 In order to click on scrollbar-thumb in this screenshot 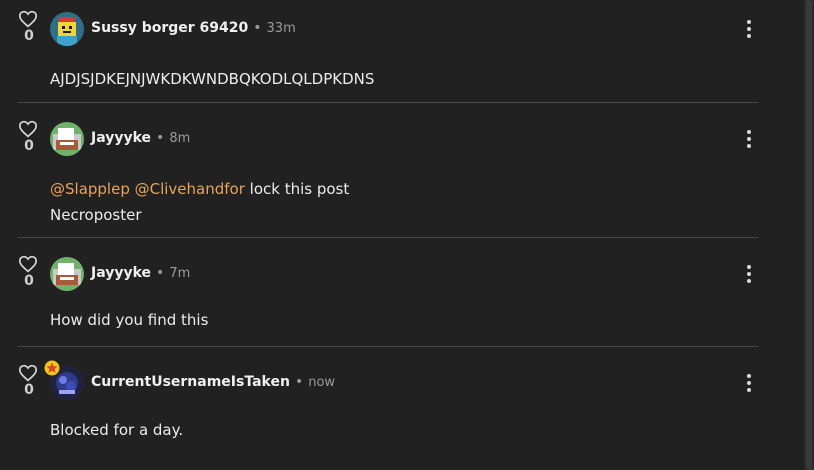, I will do `click(809, 235)`.